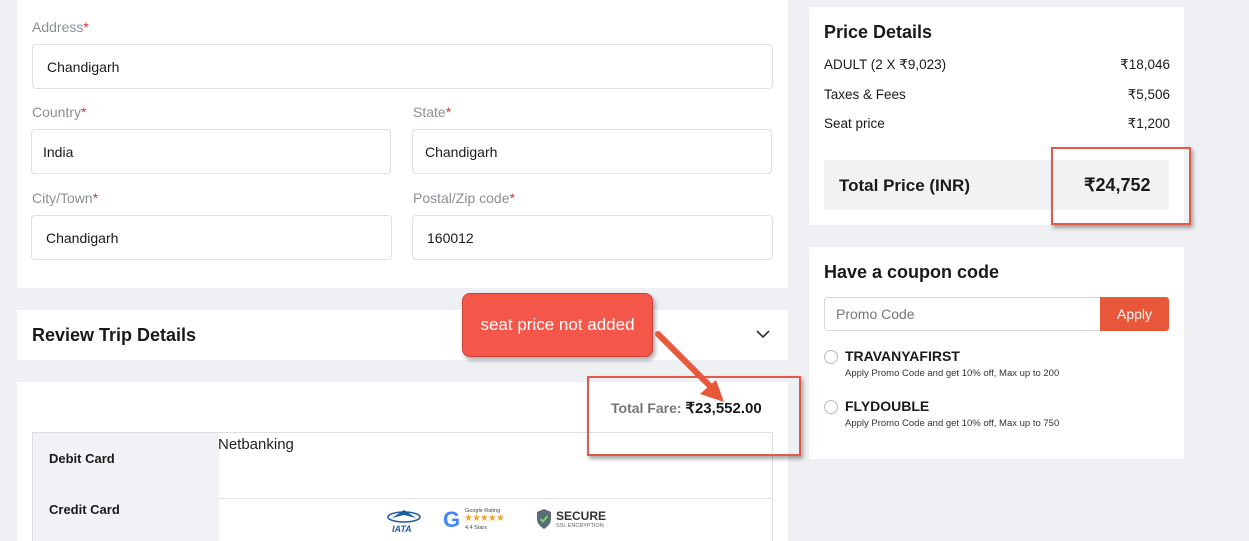  What do you see at coordinates (402, 66) in the screenshot?
I see `address-field: Chandigarh` at bounding box center [402, 66].